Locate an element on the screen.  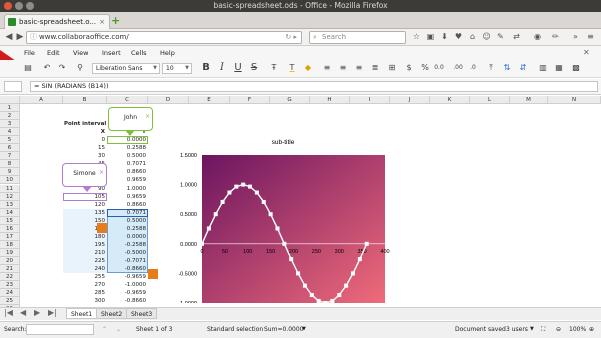
cell-x-value: 255 is located at coordinates (85, 277).